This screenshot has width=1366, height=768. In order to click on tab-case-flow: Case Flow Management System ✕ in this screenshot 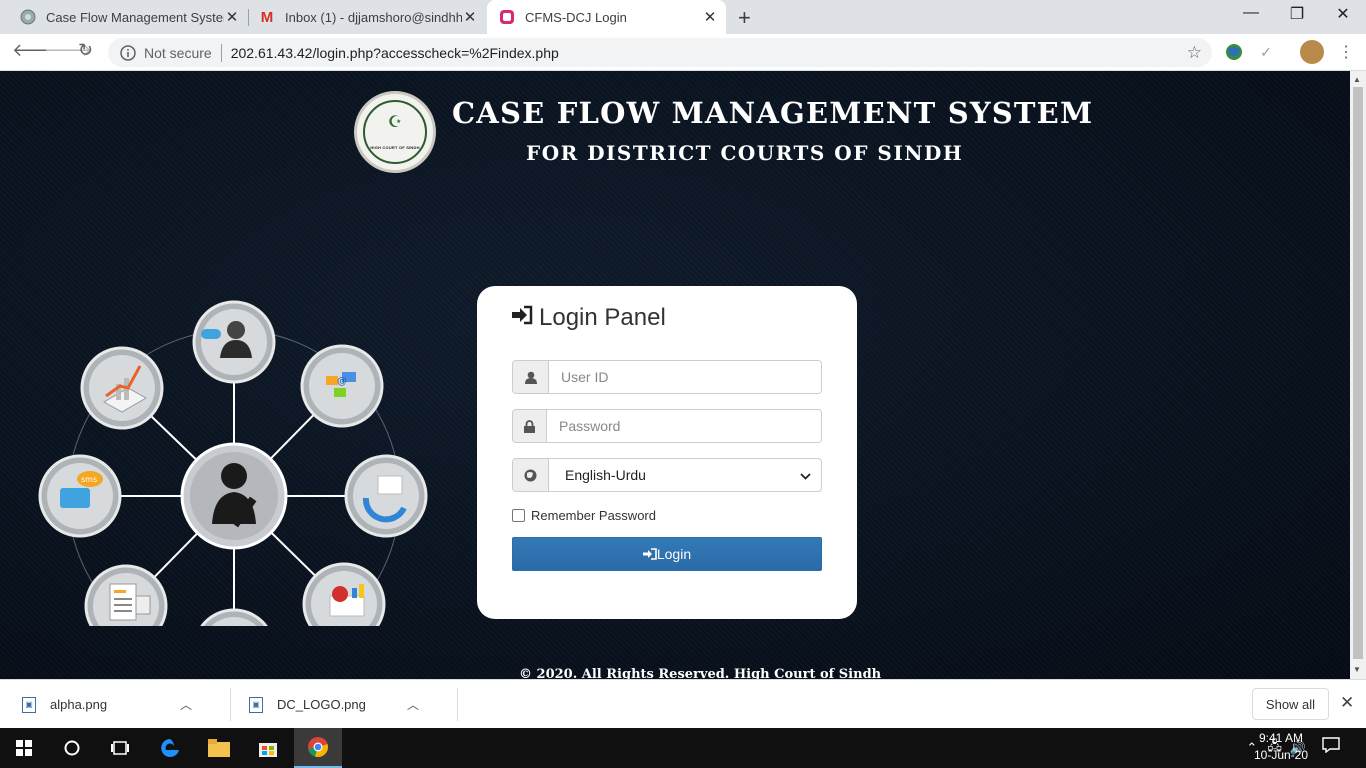, I will do `click(128, 17)`.